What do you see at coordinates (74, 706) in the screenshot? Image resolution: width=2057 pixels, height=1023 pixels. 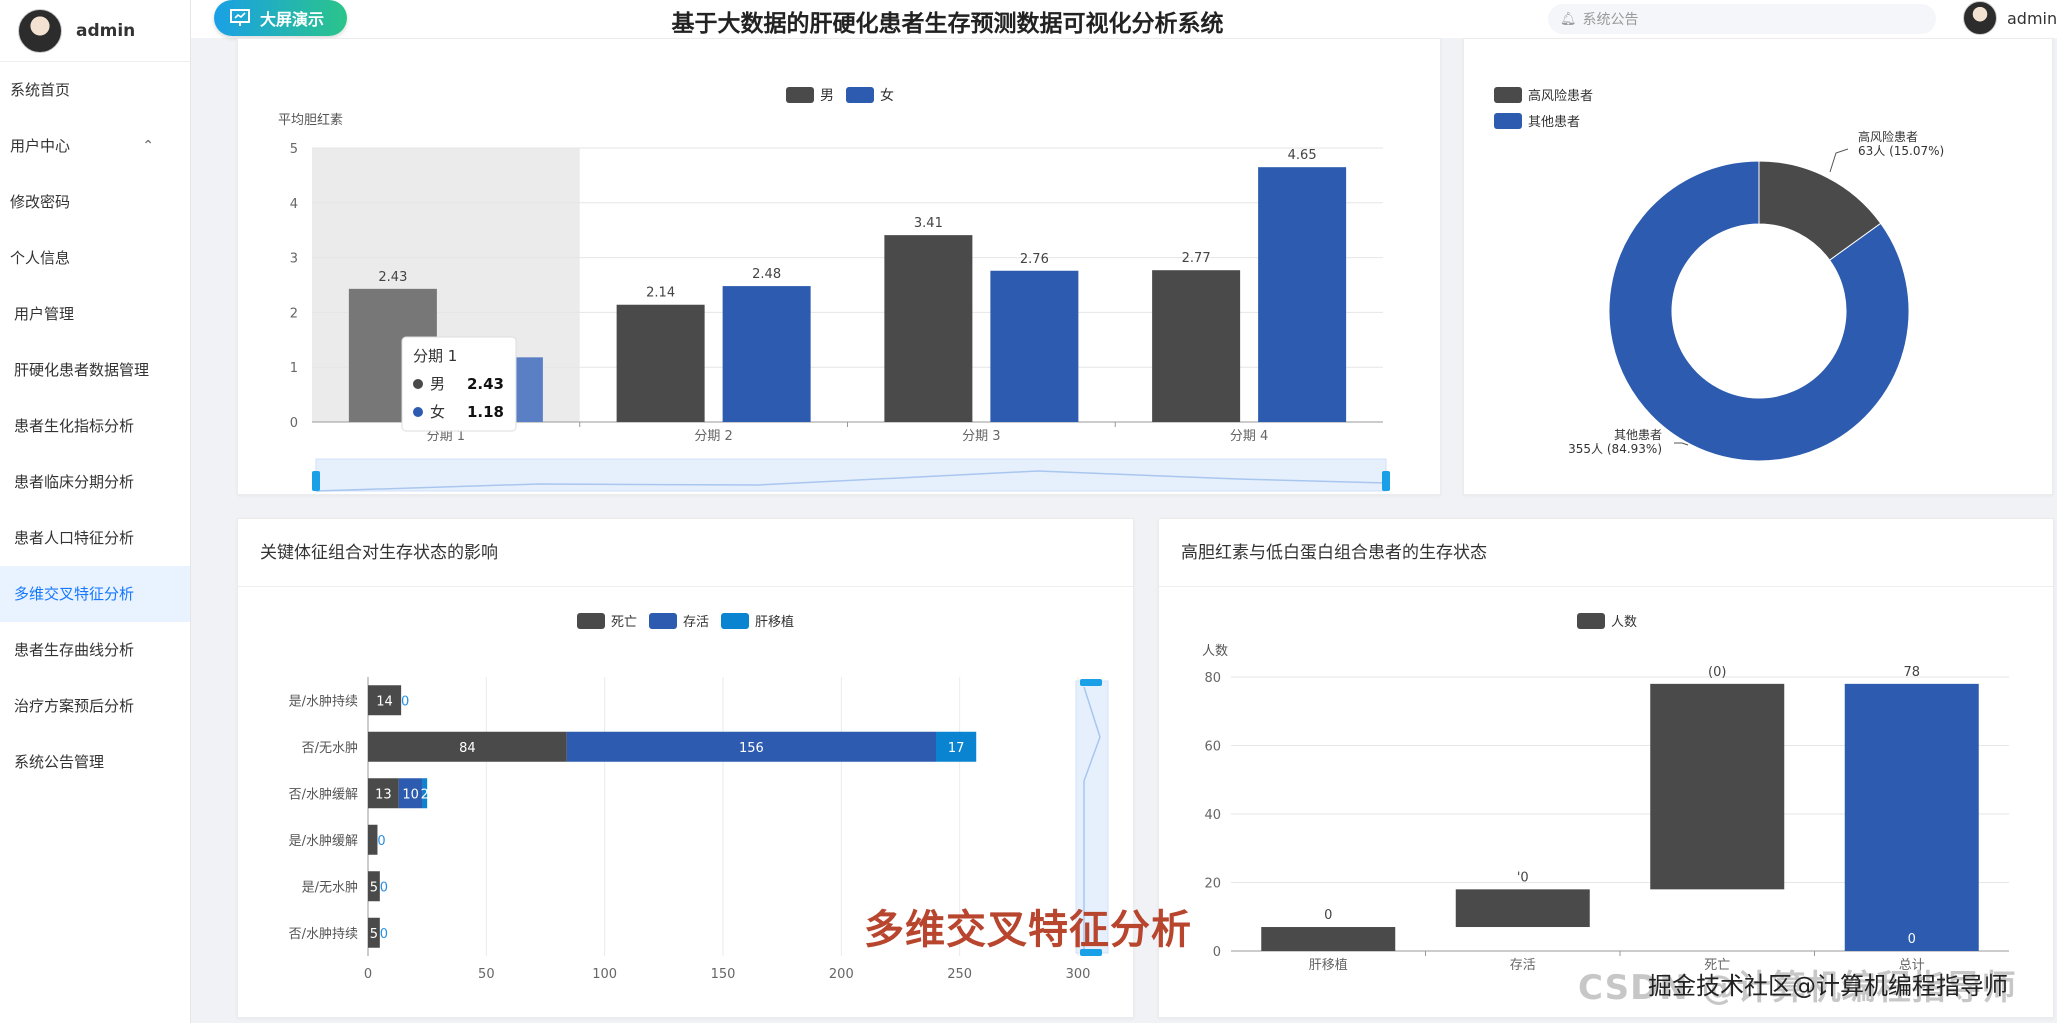 I see `sidebar-item-label: 治疗方案预后分析` at bounding box center [74, 706].